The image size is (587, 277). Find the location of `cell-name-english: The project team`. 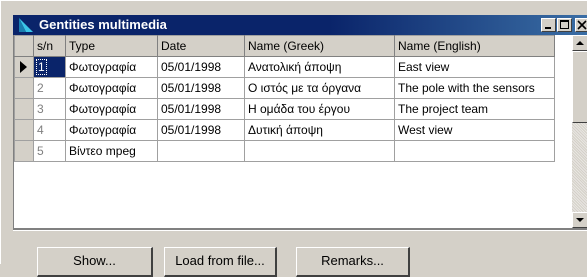

cell-name-english: The project team is located at coordinates (474, 109).